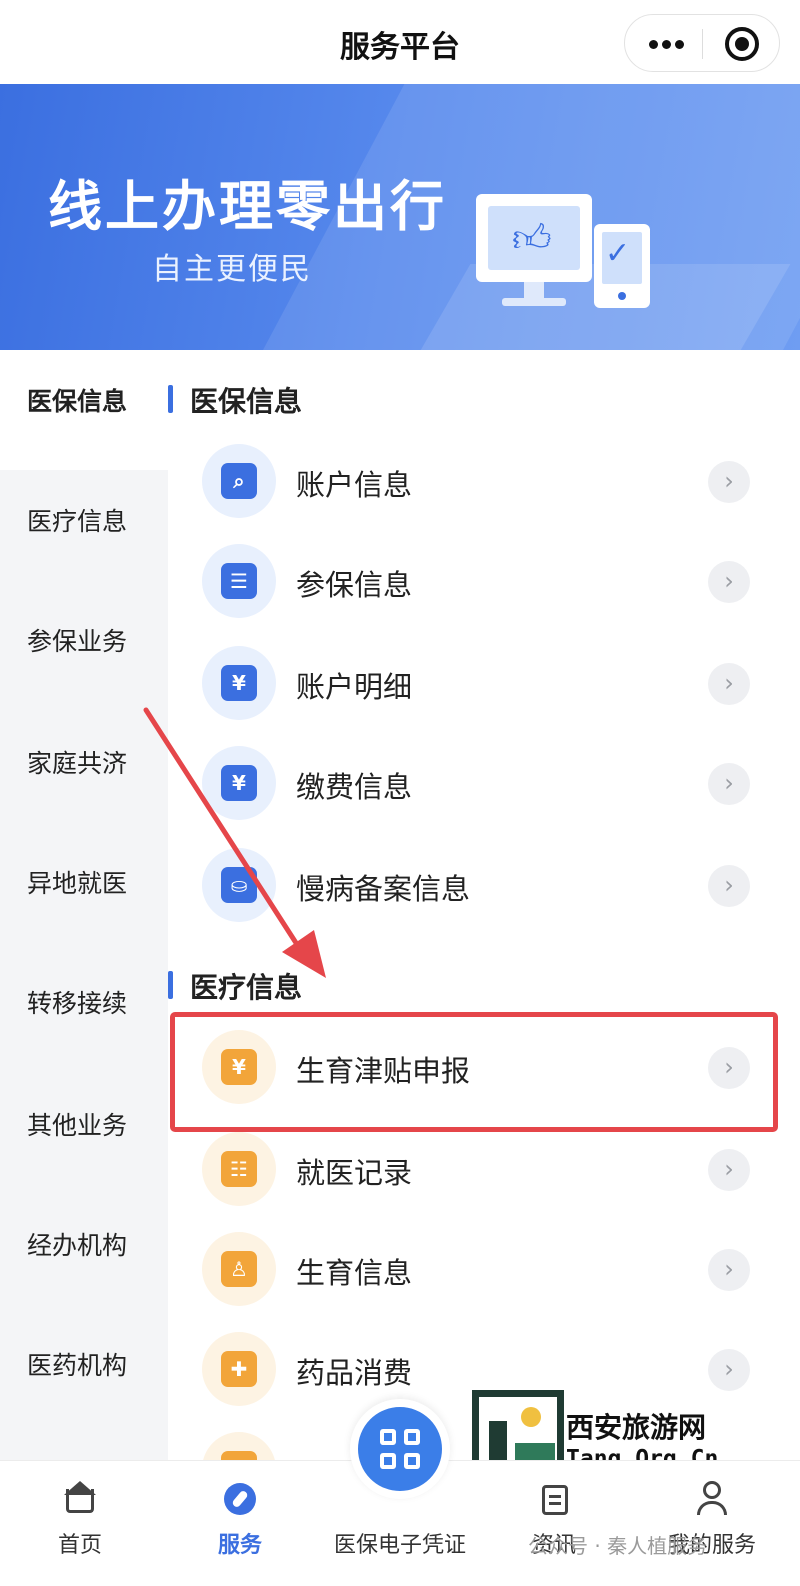 This screenshot has width=800, height=1586. Describe the element at coordinates (484, 886) in the screenshot. I see `list-item-chronic-disease: ⛀ 慢病备案信息 ›` at that location.